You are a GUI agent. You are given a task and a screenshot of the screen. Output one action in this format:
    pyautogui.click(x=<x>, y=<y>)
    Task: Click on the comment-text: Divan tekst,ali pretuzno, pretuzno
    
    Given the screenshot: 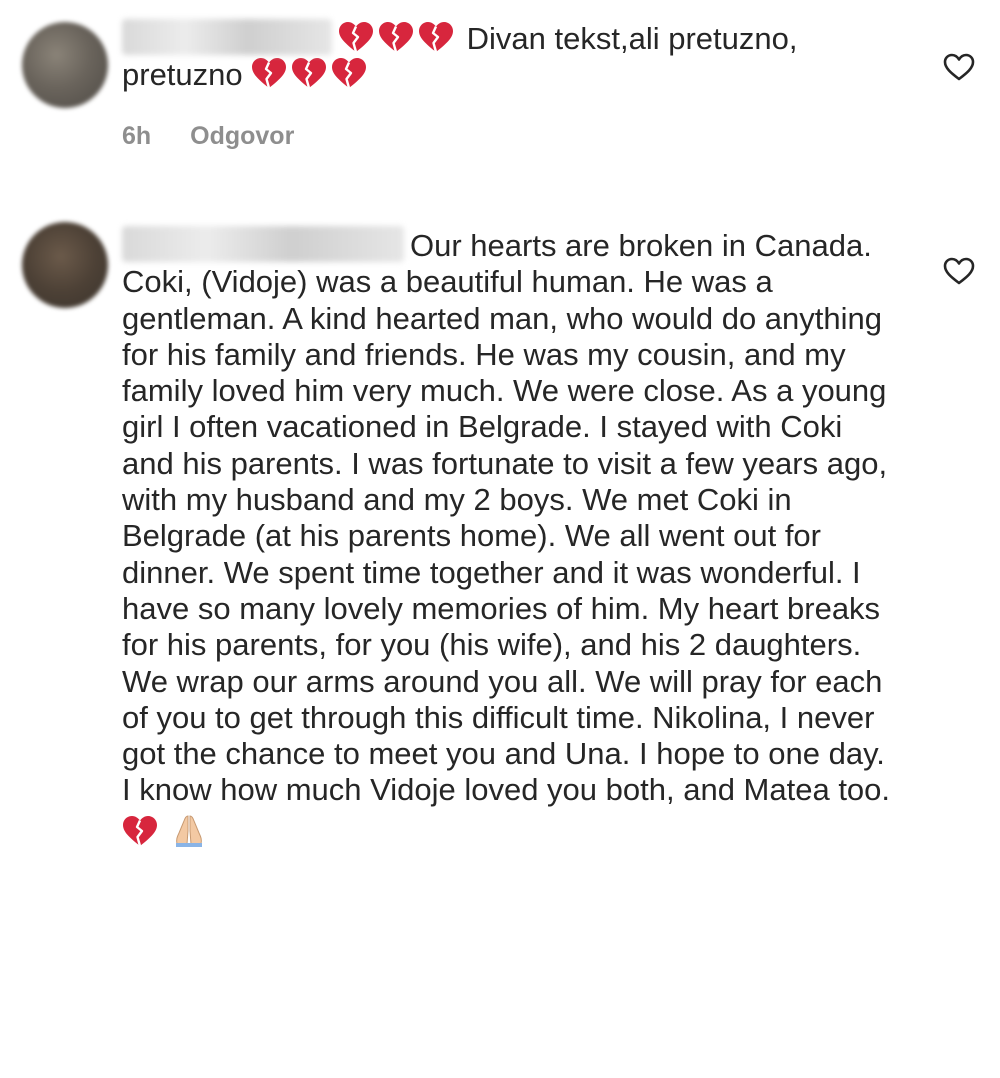 What is the action you would take?
    pyautogui.click(x=507, y=56)
    